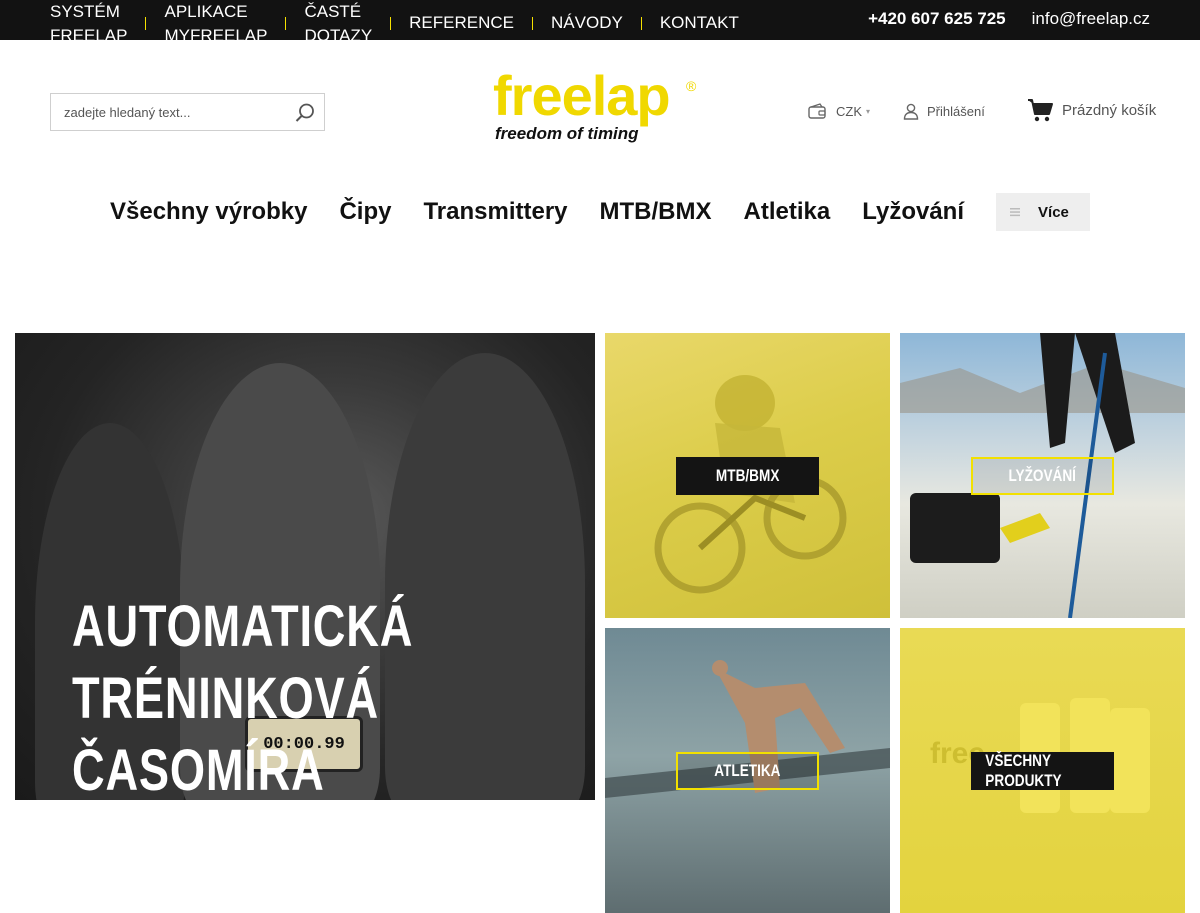  What do you see at coordinates (1091, 19) in the screenshot?
I see `email-link: info@freelap.cz` at bounding box center [1091, 19].